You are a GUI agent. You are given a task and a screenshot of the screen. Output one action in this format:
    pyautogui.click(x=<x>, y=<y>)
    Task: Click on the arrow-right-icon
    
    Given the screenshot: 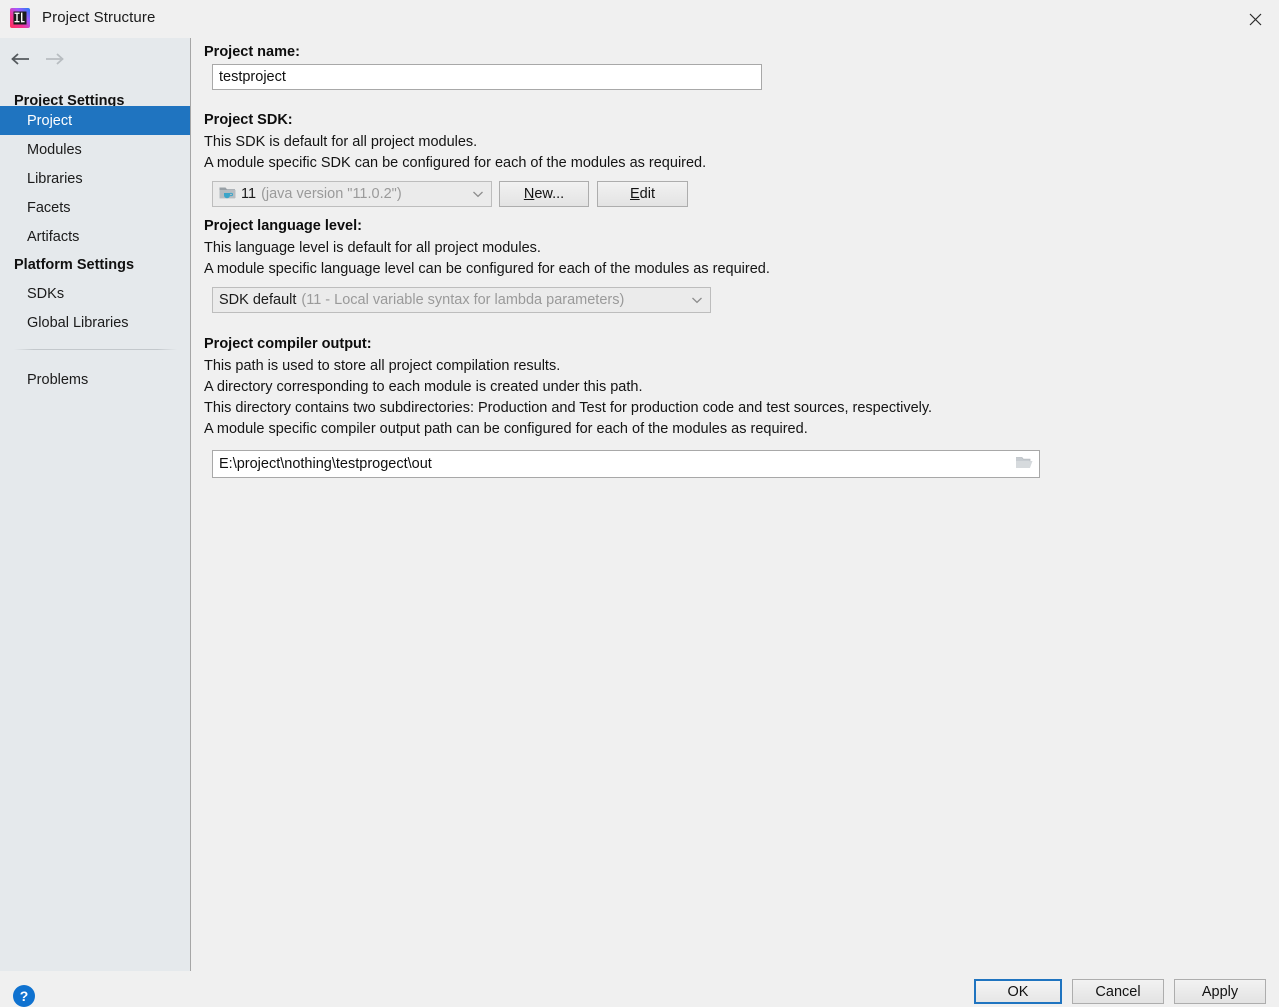 What is the action you would take?
    pyautogui.click(x=54, y=60)
    